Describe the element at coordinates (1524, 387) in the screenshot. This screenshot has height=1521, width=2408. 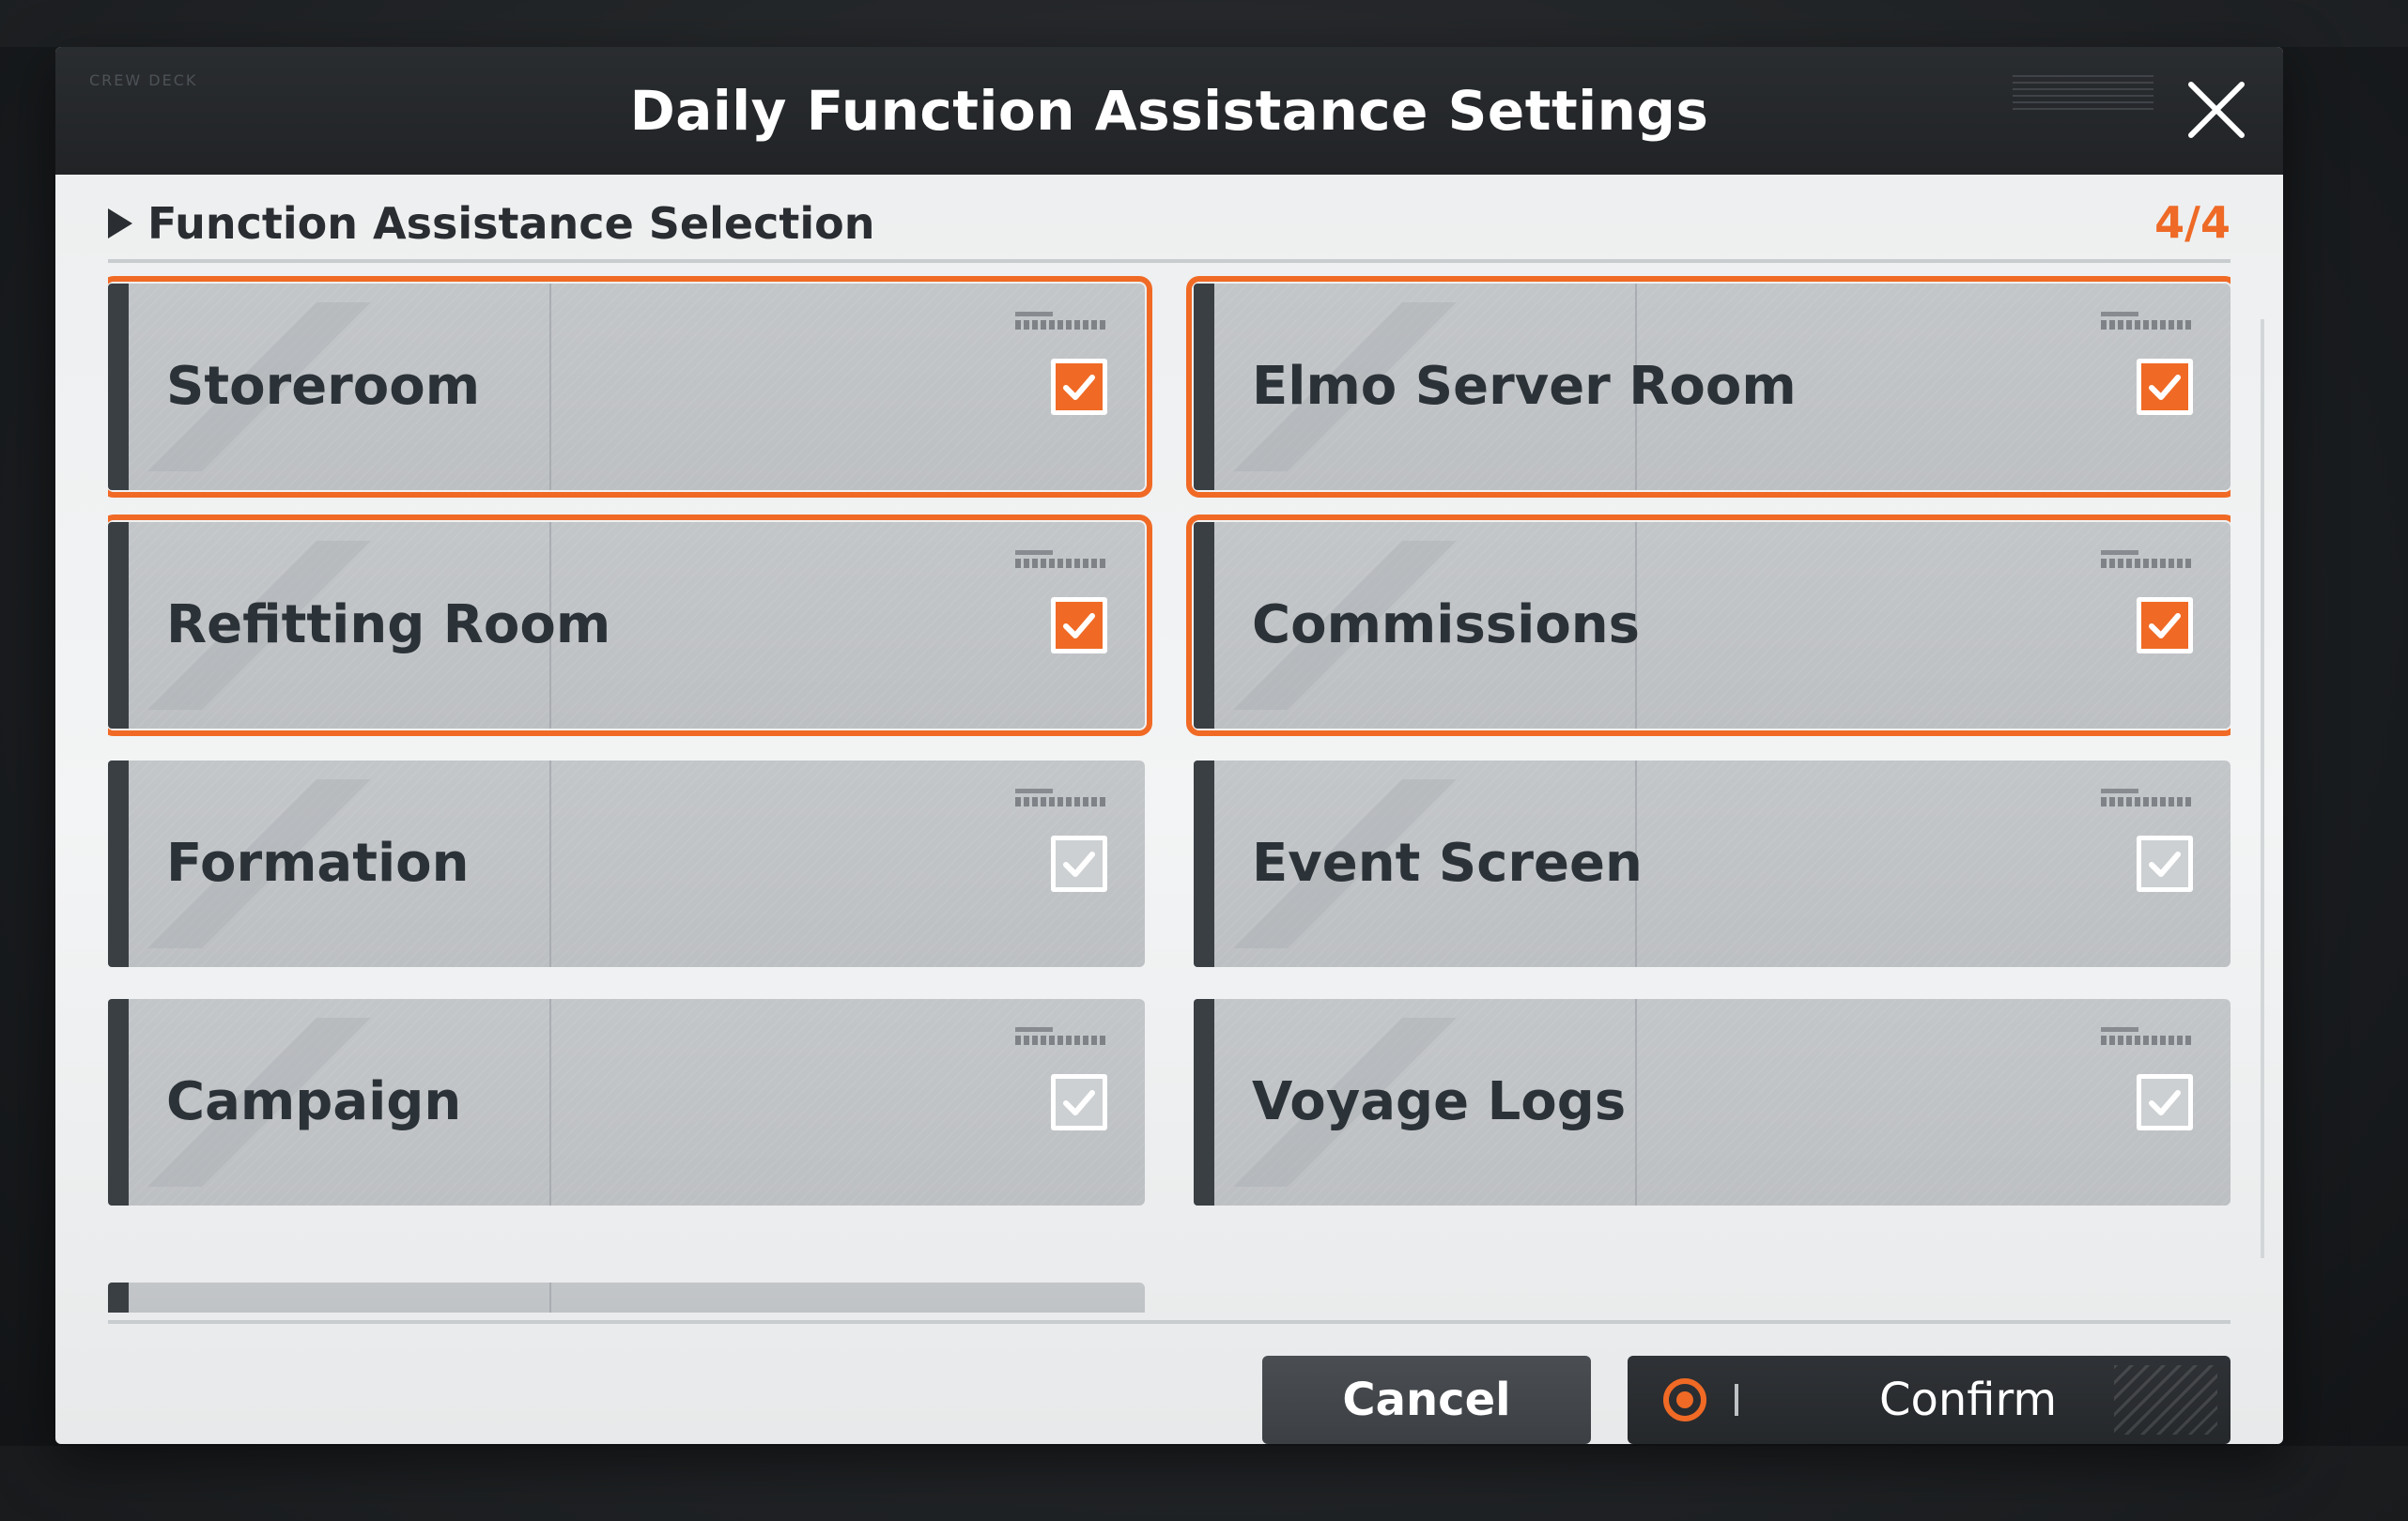
I see `option-label: Elmo Server Room` at that location.